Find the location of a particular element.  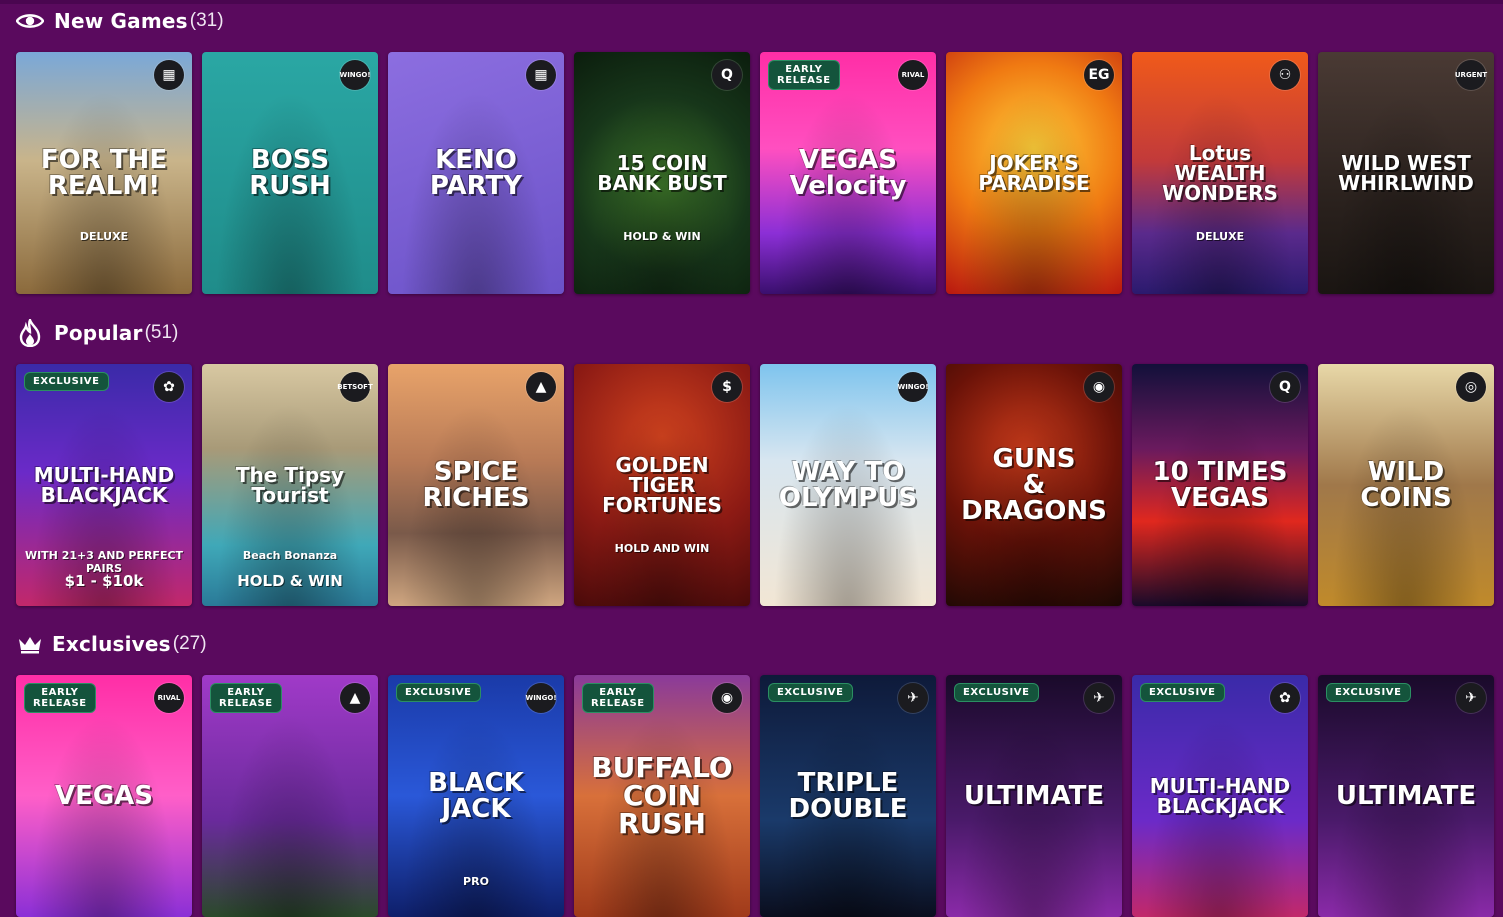

section-header: Exclusives (27) is located at coordinates (759, 644).